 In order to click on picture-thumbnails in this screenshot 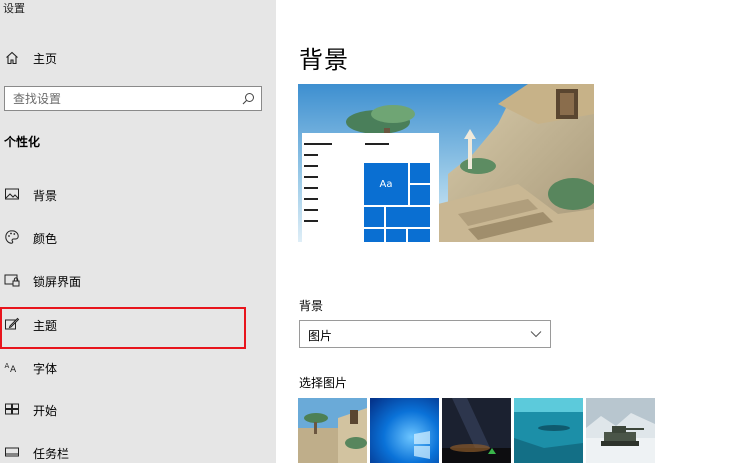, I will do `click(478, 430)`.